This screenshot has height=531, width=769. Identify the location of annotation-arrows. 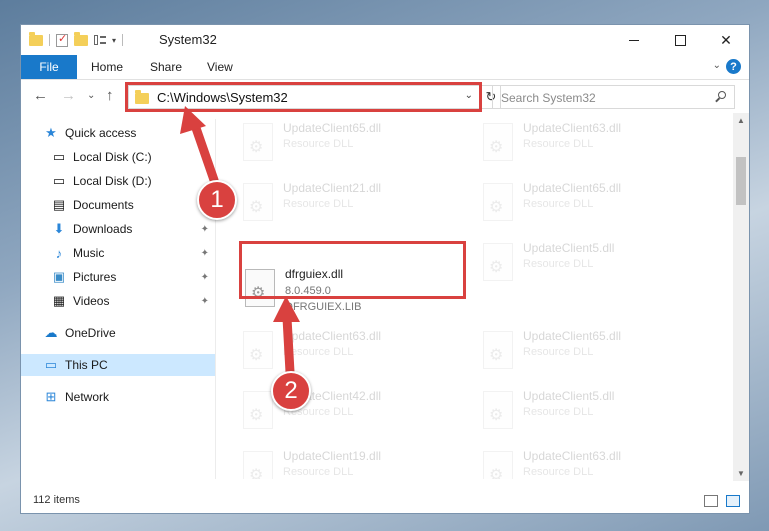
(240, 241).